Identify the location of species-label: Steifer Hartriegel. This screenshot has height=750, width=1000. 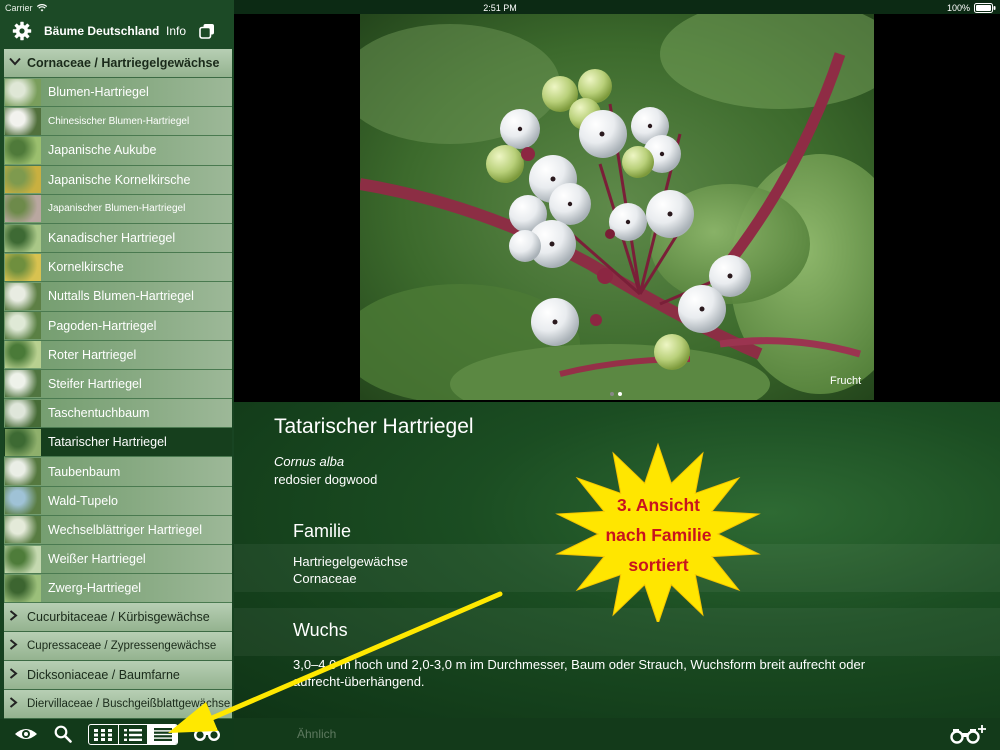
(95, 383).